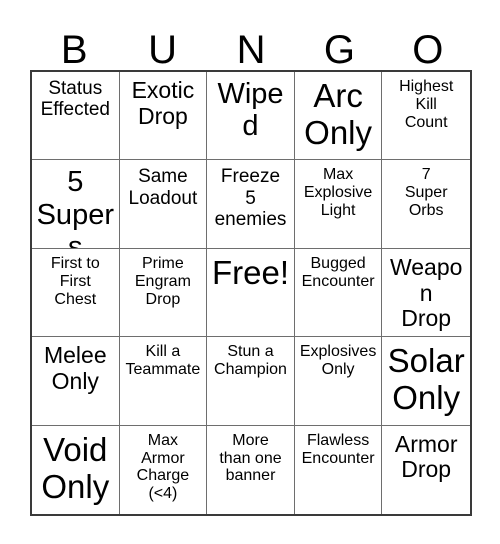 The width and height of the screenshot is (500, 544). What do you see at coordinates (426, 193) in the screenshot?
I see `bingo-cell-label: 7 Super Orbs` at bounding box center [426, 193].